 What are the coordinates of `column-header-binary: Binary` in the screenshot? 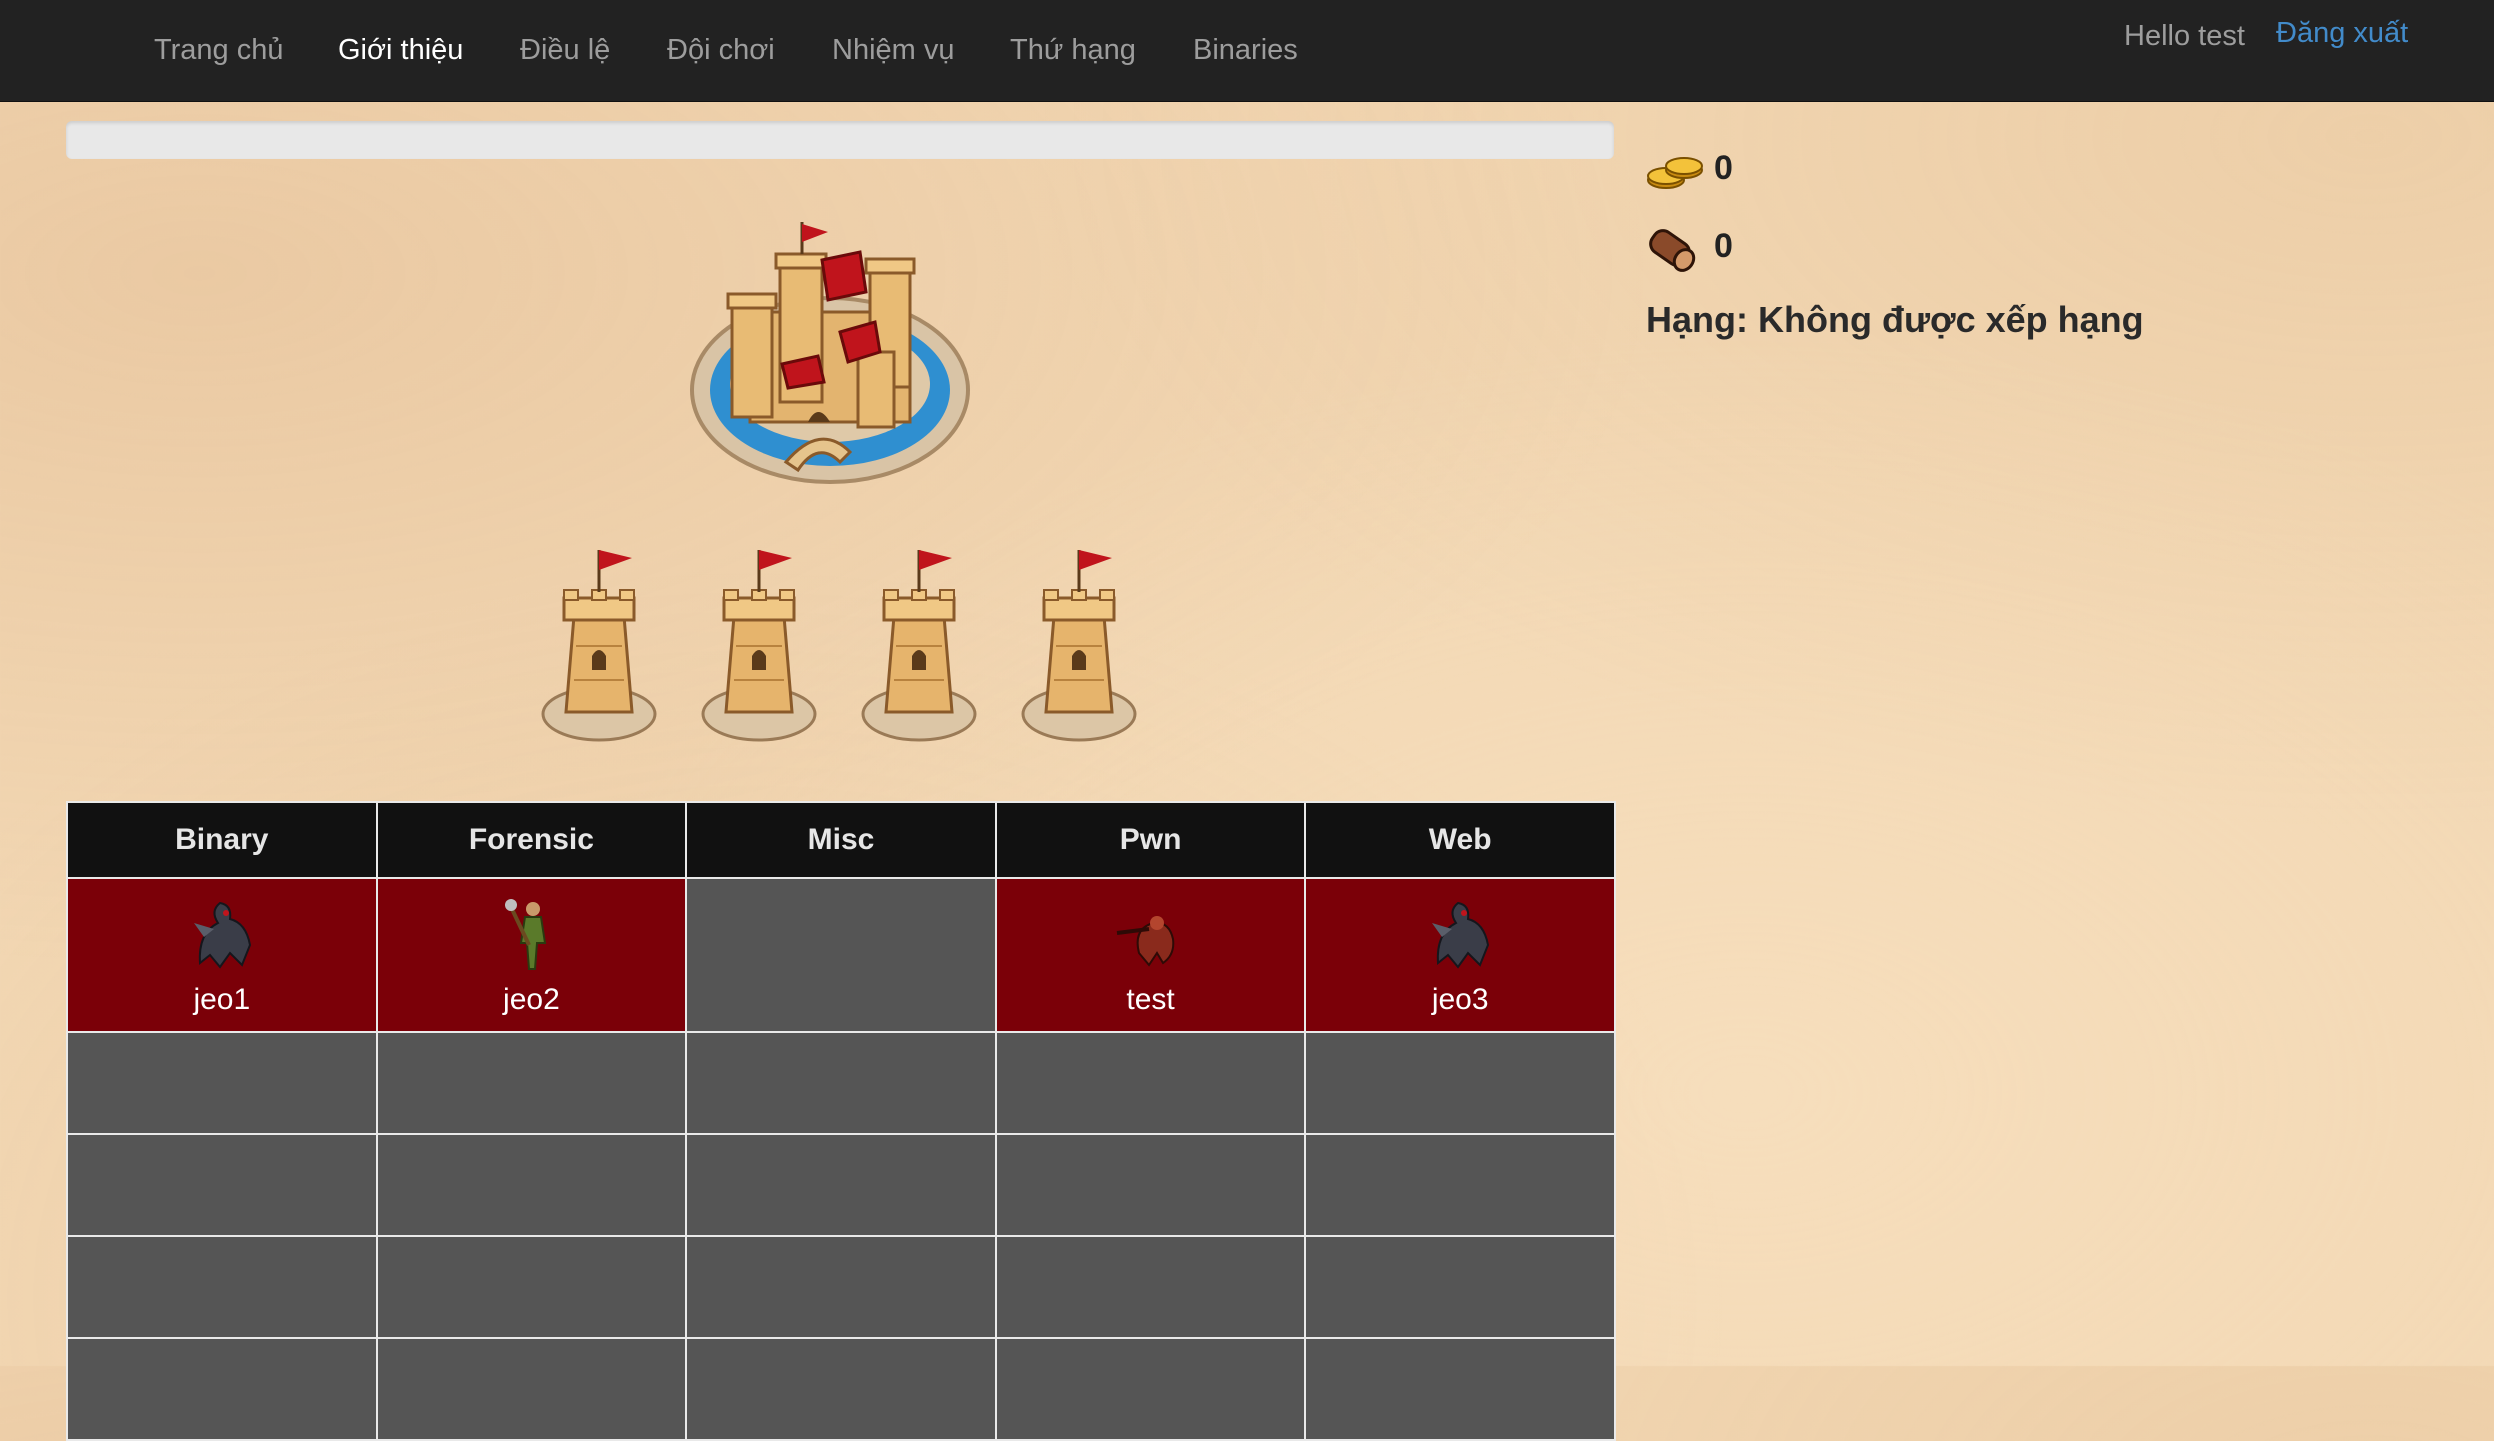 It's located at (222, 840).